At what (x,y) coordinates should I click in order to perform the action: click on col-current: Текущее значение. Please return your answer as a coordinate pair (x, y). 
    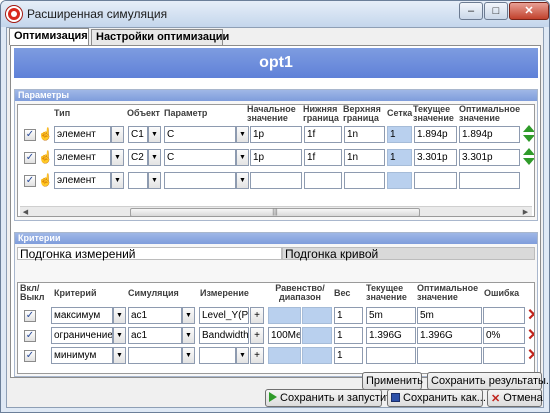
    Looking at the image, I should click on (433, 113).